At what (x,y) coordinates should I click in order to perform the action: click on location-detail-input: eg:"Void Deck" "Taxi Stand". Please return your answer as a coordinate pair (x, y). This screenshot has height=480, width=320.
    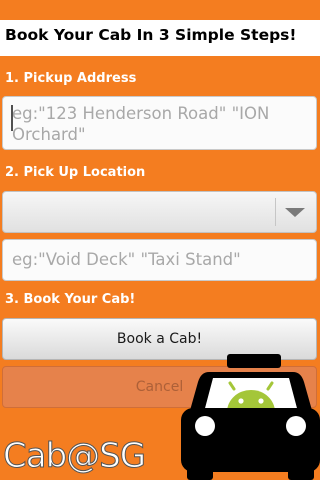
    Looking at the image, I should click on (159, 260).